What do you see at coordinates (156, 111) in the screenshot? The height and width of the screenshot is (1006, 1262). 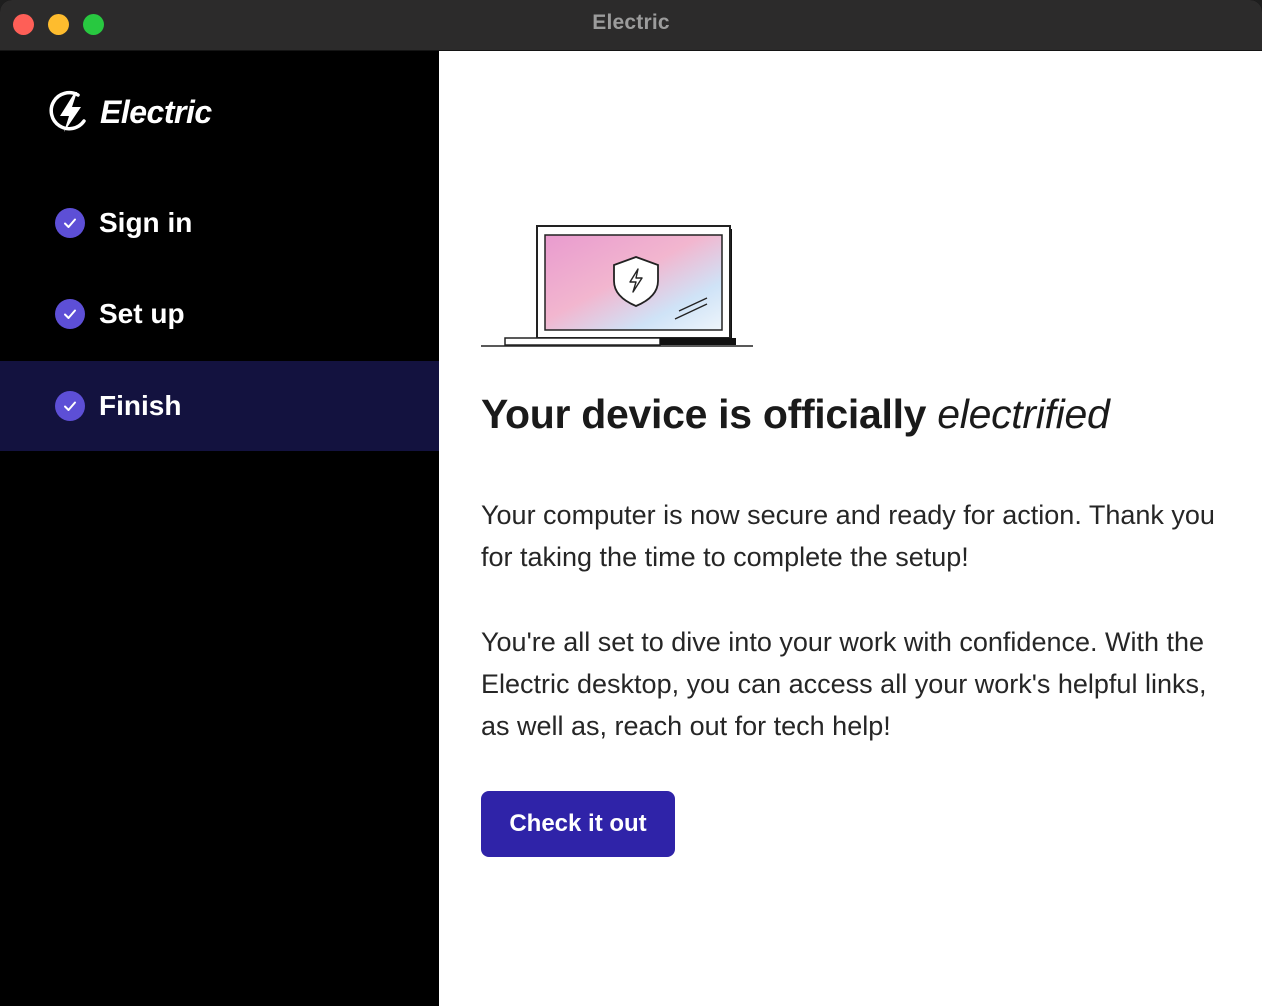 I see `brand-name: Electric` at bounding box center [156, 111].